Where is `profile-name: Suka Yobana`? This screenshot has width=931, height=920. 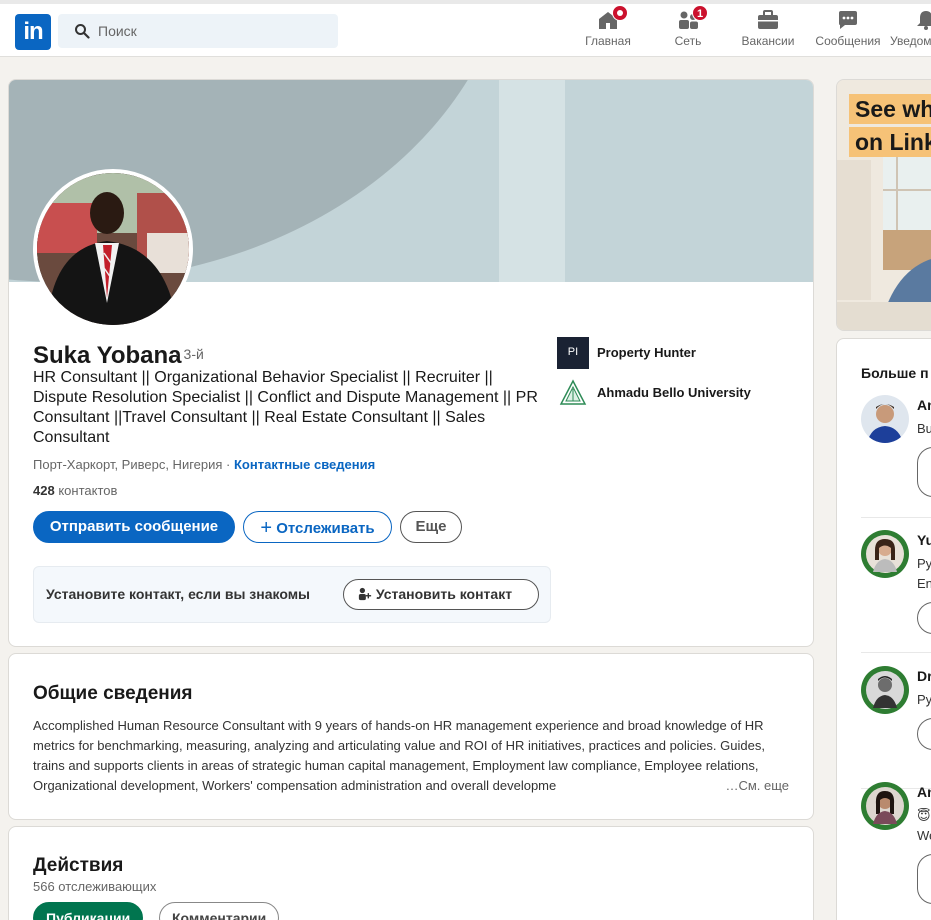 profile-name: Suka Yobana is located at coordinates (107, 355).